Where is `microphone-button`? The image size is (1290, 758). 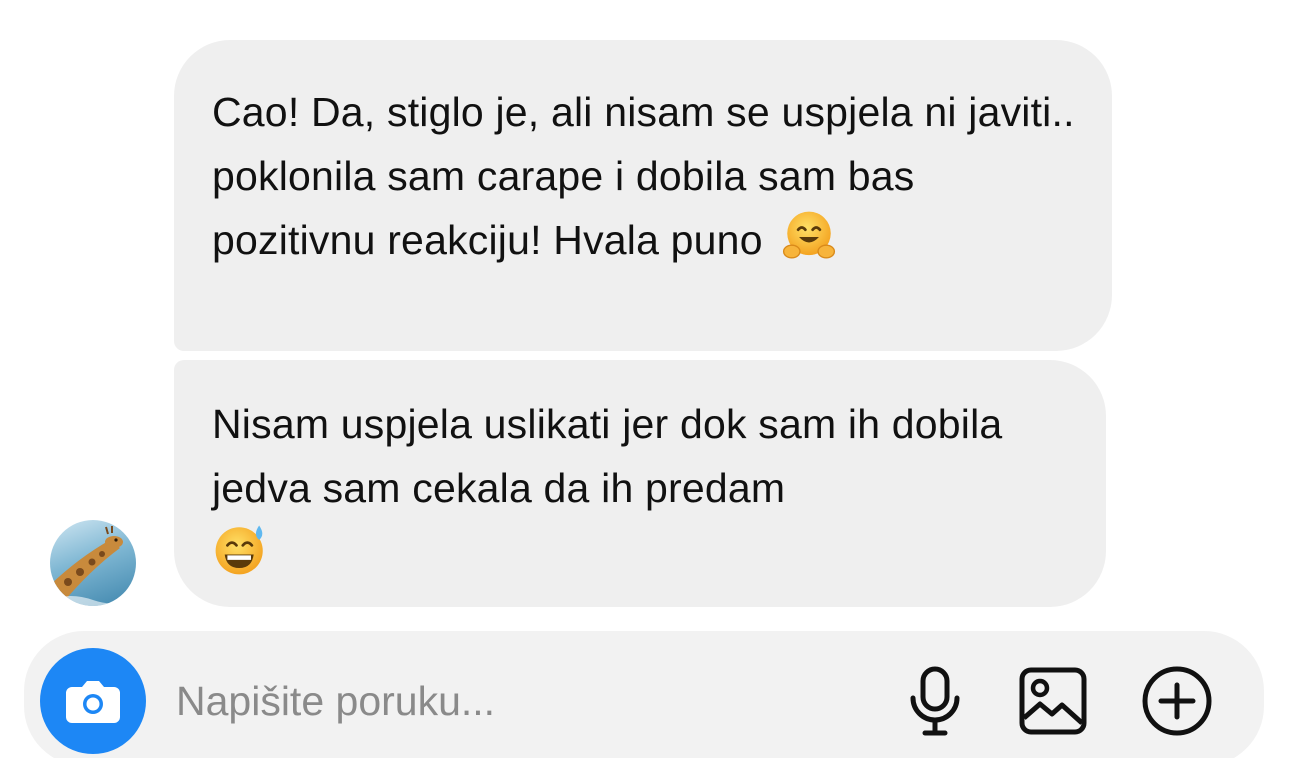 microphone-button is located at coordinates (935, 701).